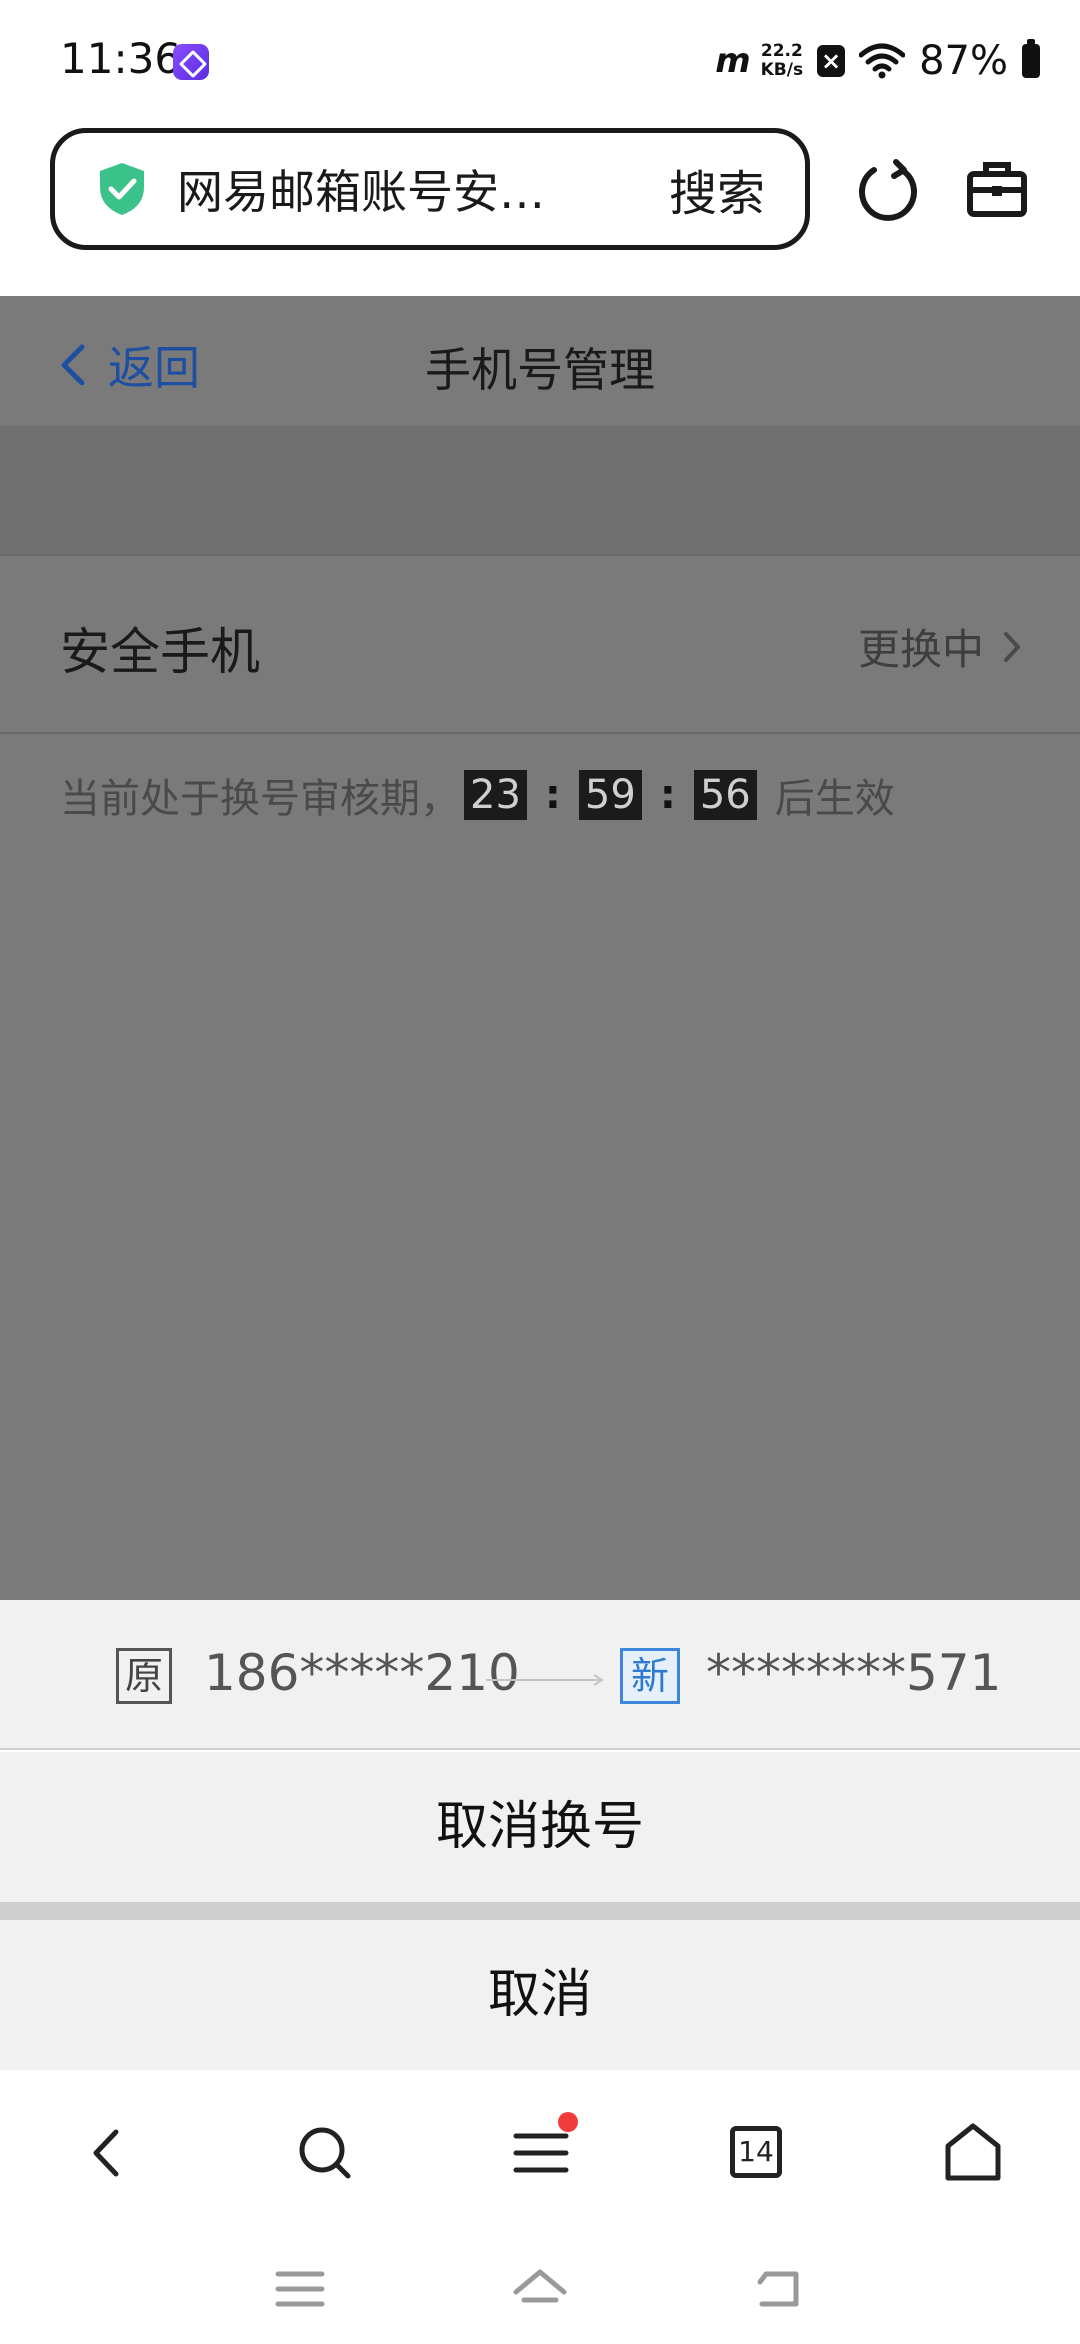 The width and height of the screenshot is (1080, 2344). I want to click on chevron-right-icon, so click(1012, 646).